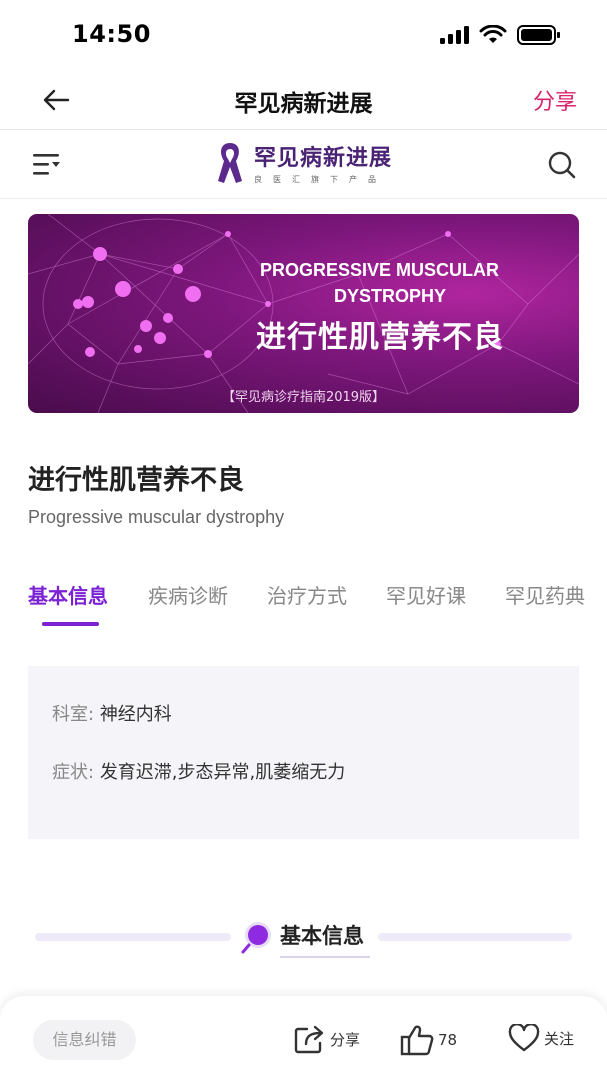 The width and height of the screenshot is (607, 1080). What do you see at coordinates (136, 480) in the screenshot?
I see `disease-title: 进行性肌营养不良` at bounding box center [136, 480].